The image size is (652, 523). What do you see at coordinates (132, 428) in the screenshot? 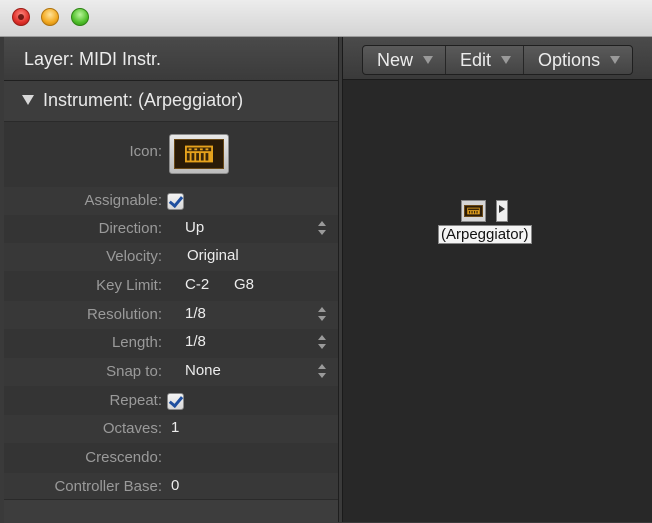
I see `octaves-label: Octaves:` at bounding box center [132, 428].